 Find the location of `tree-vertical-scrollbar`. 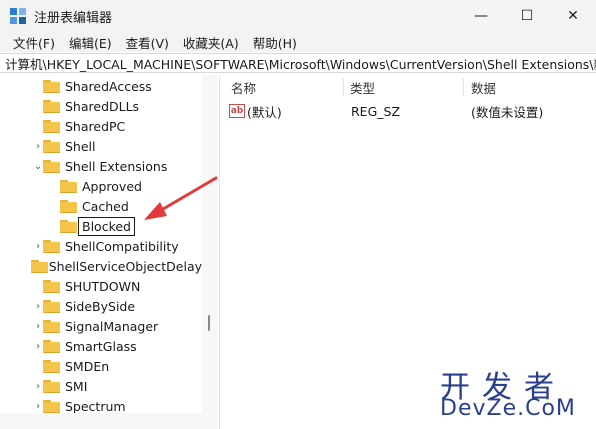

tree-vertical-scrollbar is located at coordinates (210, 245).